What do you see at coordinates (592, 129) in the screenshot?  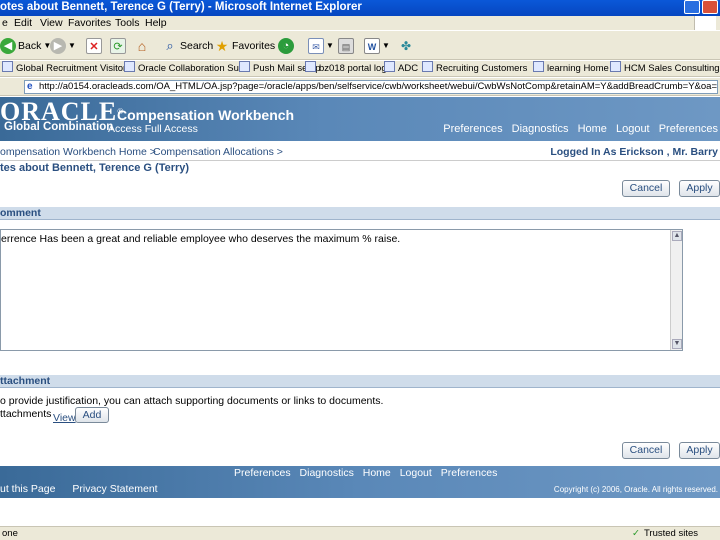 I see `global-home-link: Home` at bounding box center [592, 129].